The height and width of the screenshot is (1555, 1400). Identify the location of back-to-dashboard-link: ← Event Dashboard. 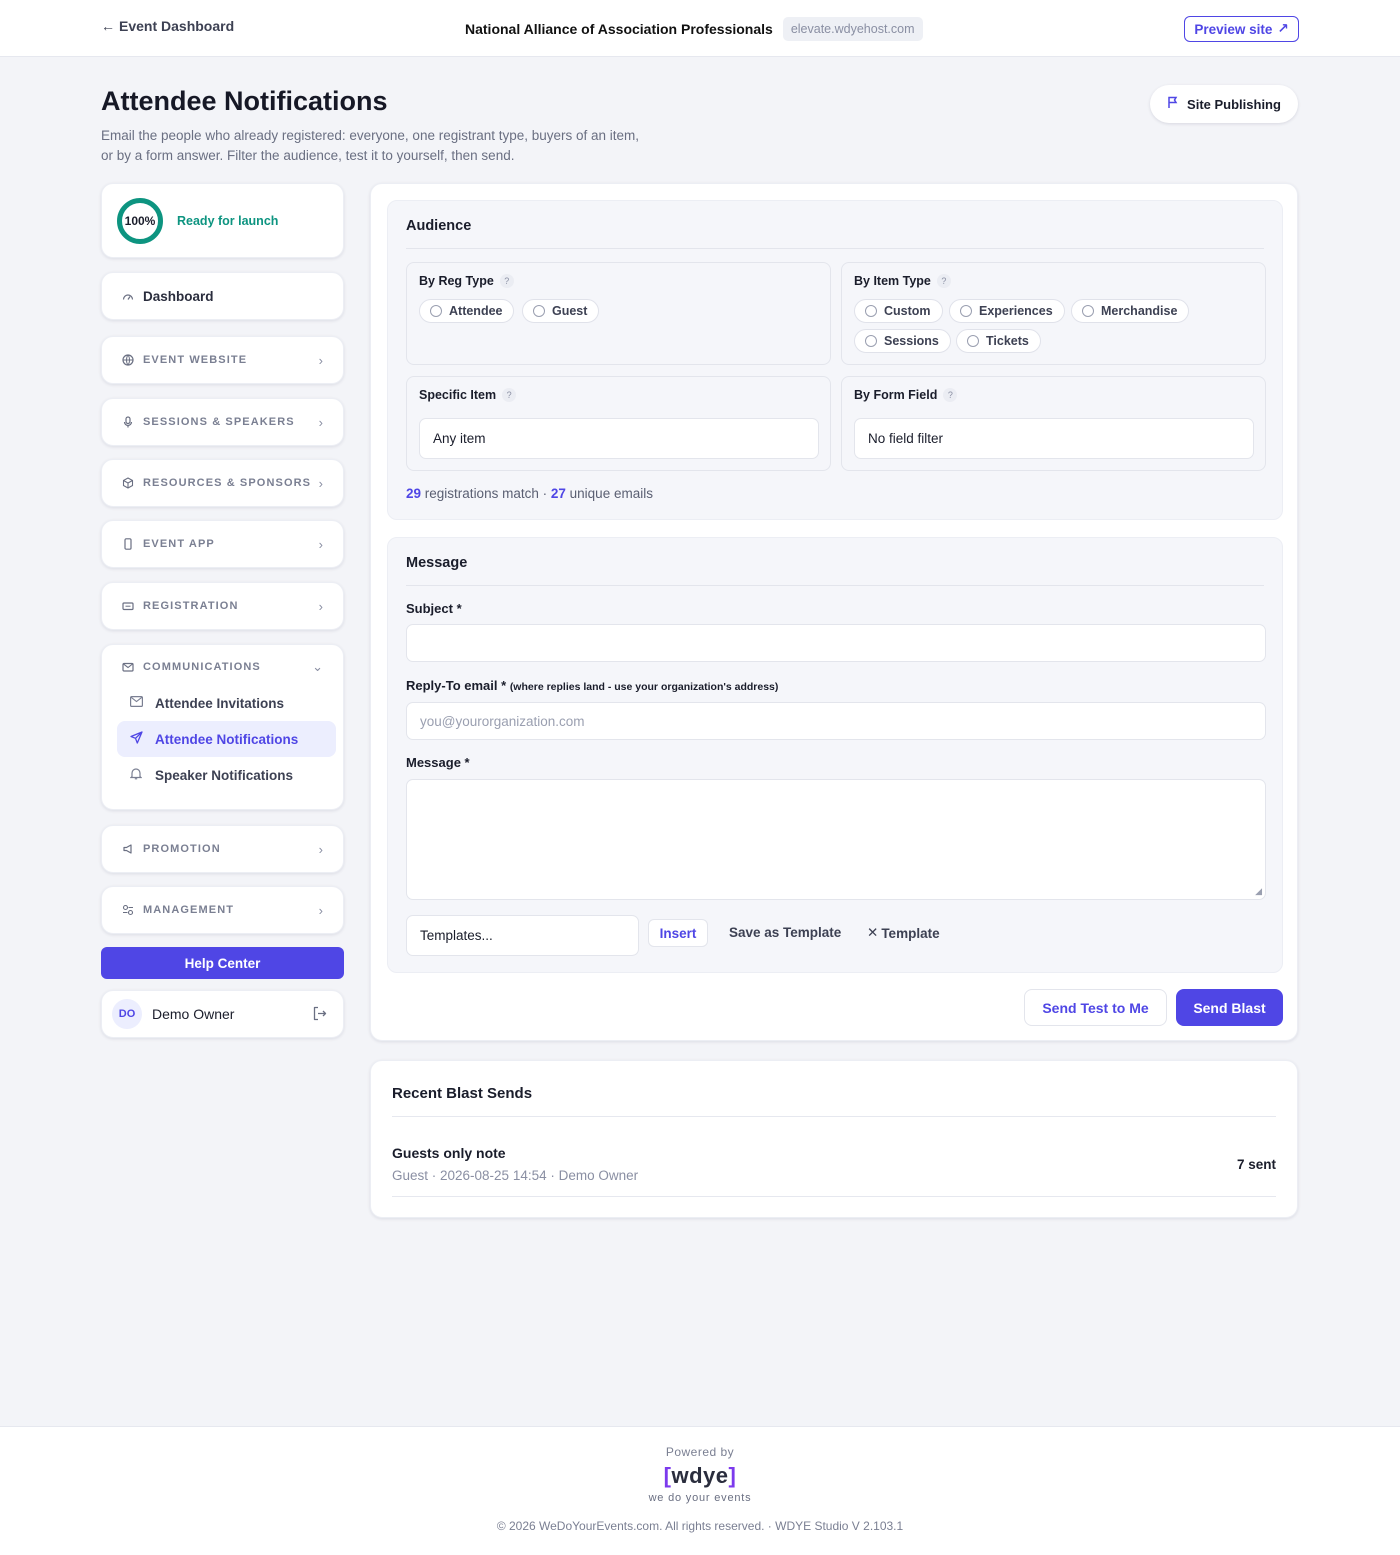
(167, 26).